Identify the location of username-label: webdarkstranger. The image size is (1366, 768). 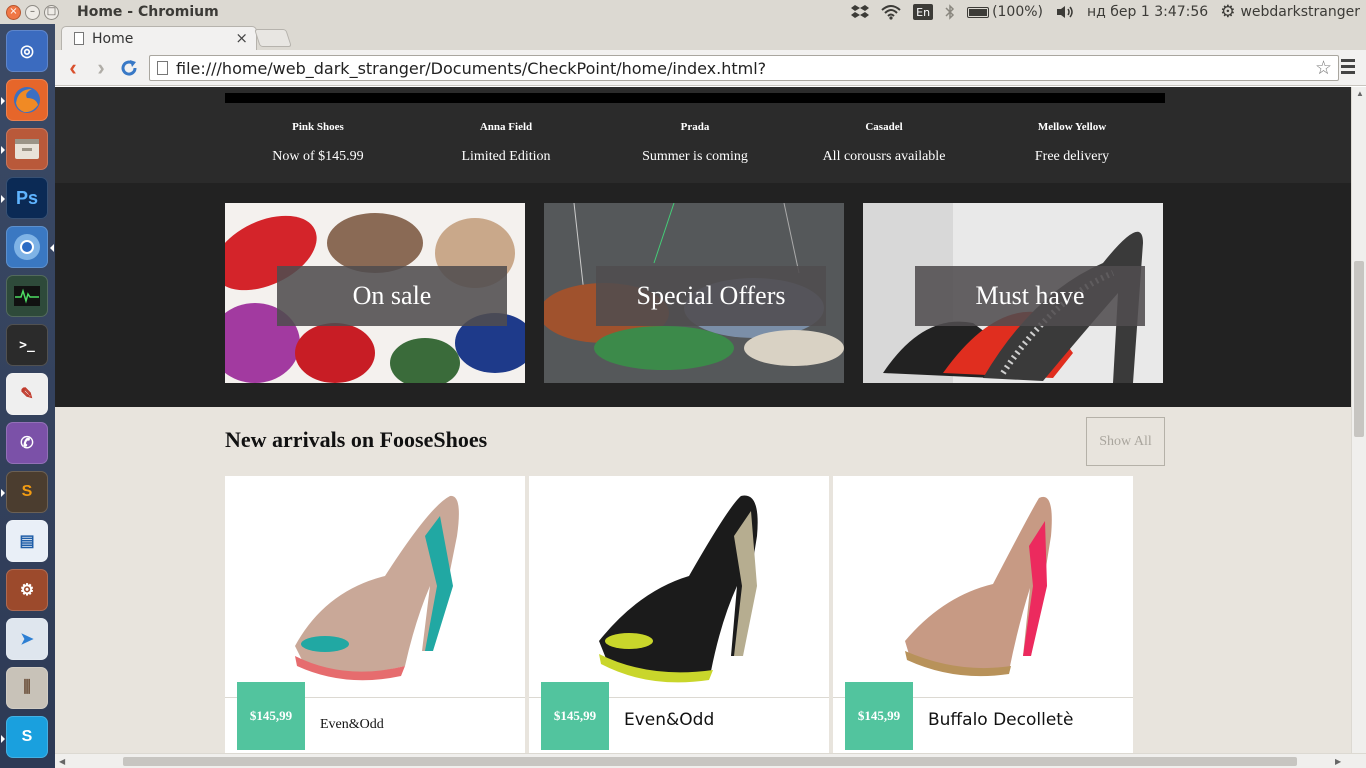
(1300, 12).